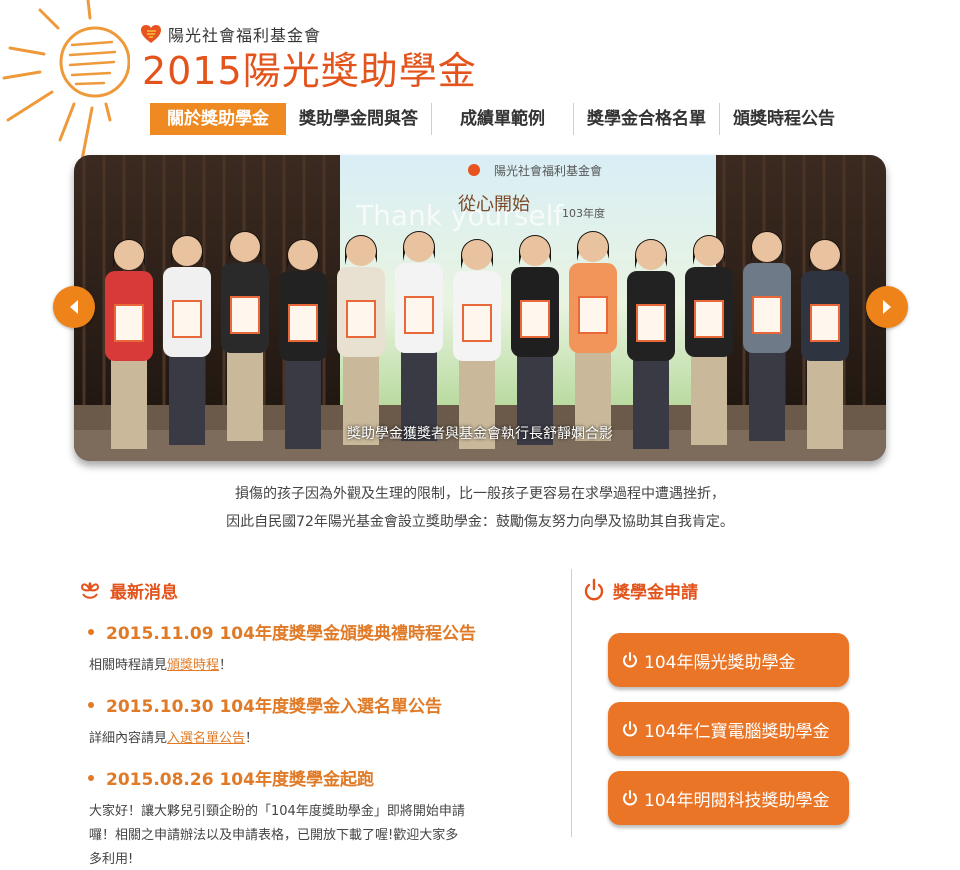  Describe the element at coordinates (733, 590) in the screenshot. I see `apply-header: 獎學金申請` at that location.